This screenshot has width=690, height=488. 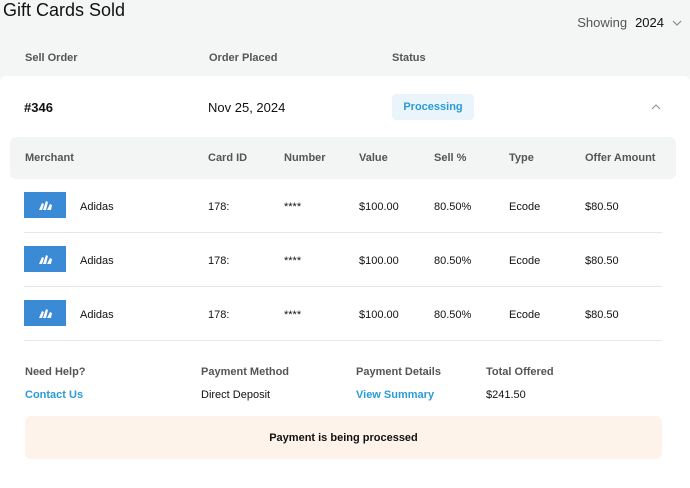 I want to click on year-filter-value: 2024, so click(x=649, y=22).